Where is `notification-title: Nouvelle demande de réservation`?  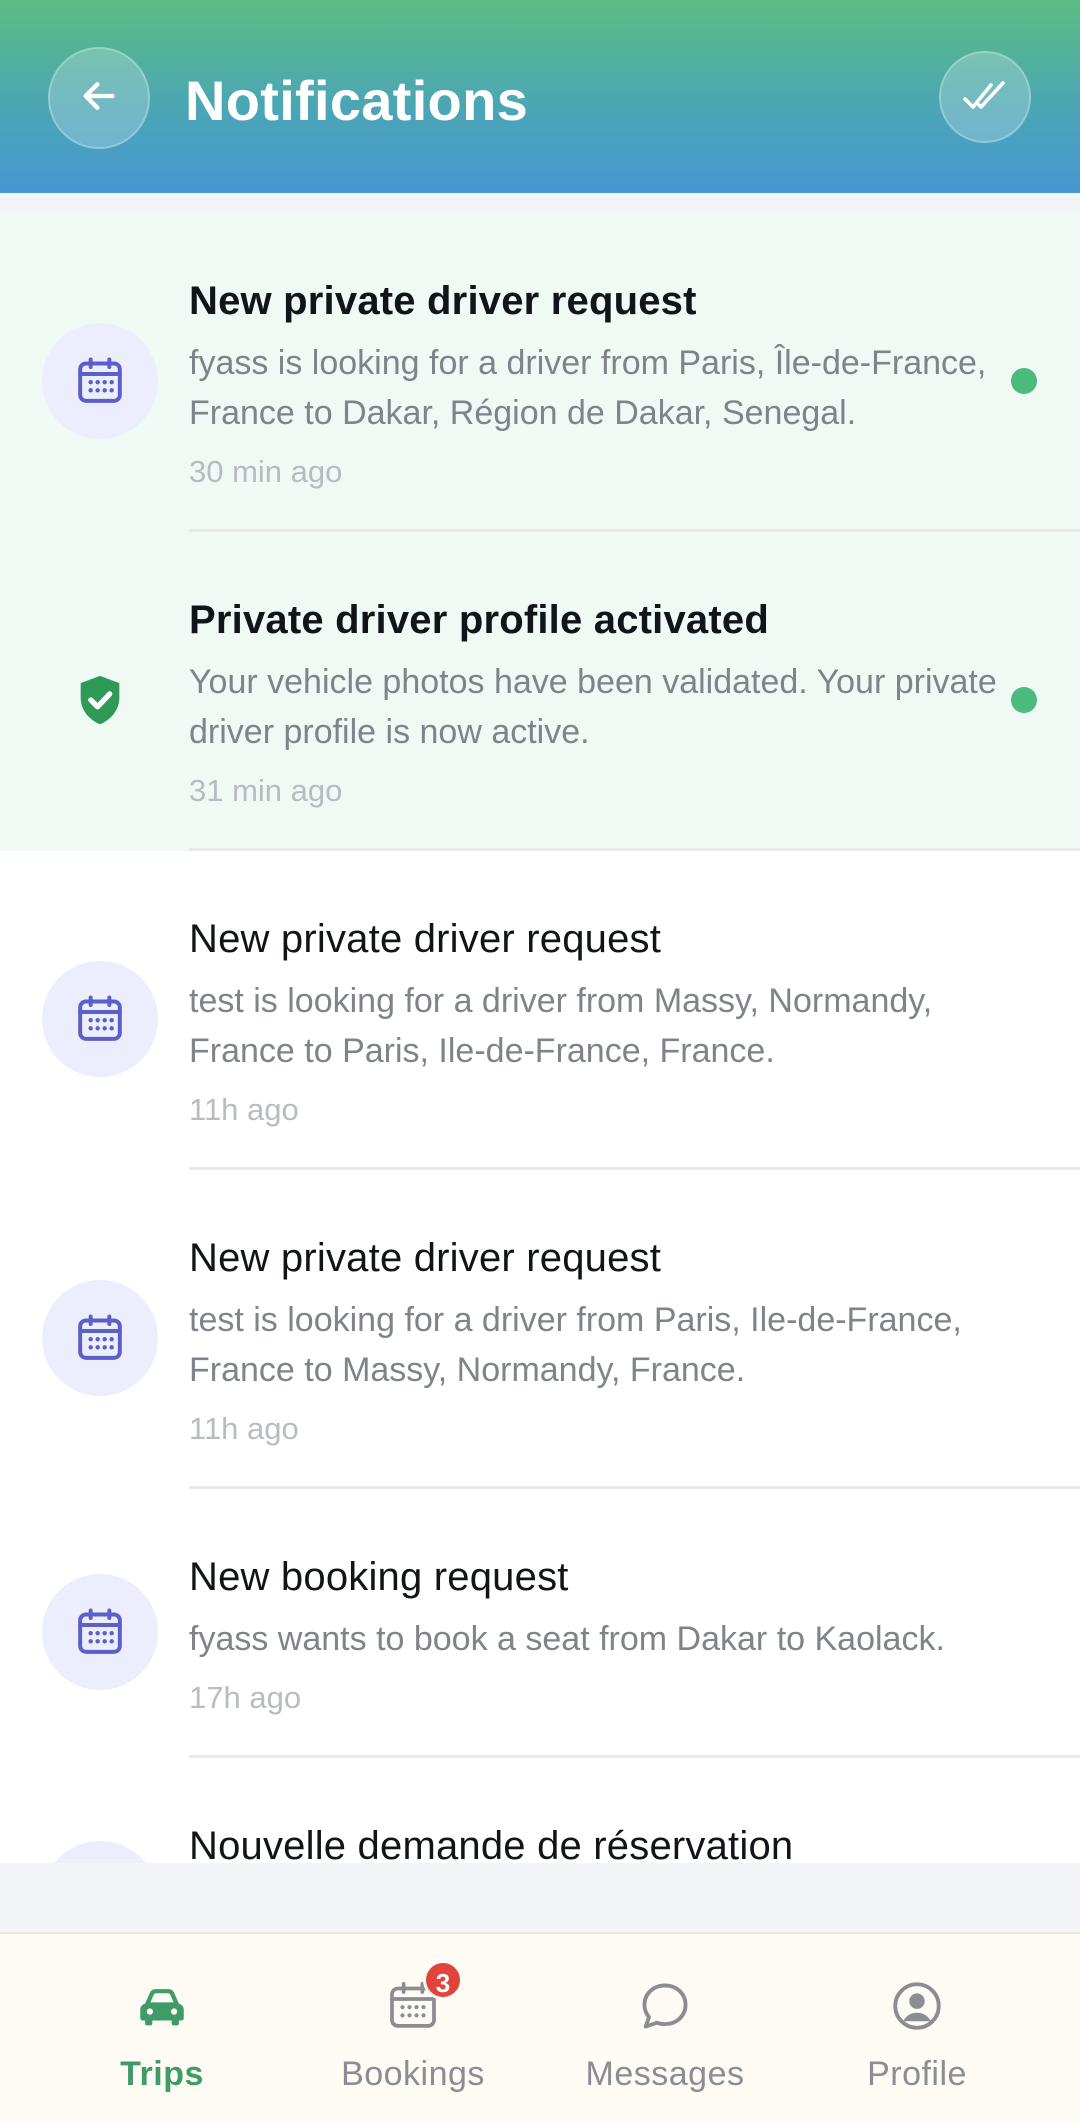
notification-title: Nouvelle demande de réservation is located at coordinates (491, 1843).